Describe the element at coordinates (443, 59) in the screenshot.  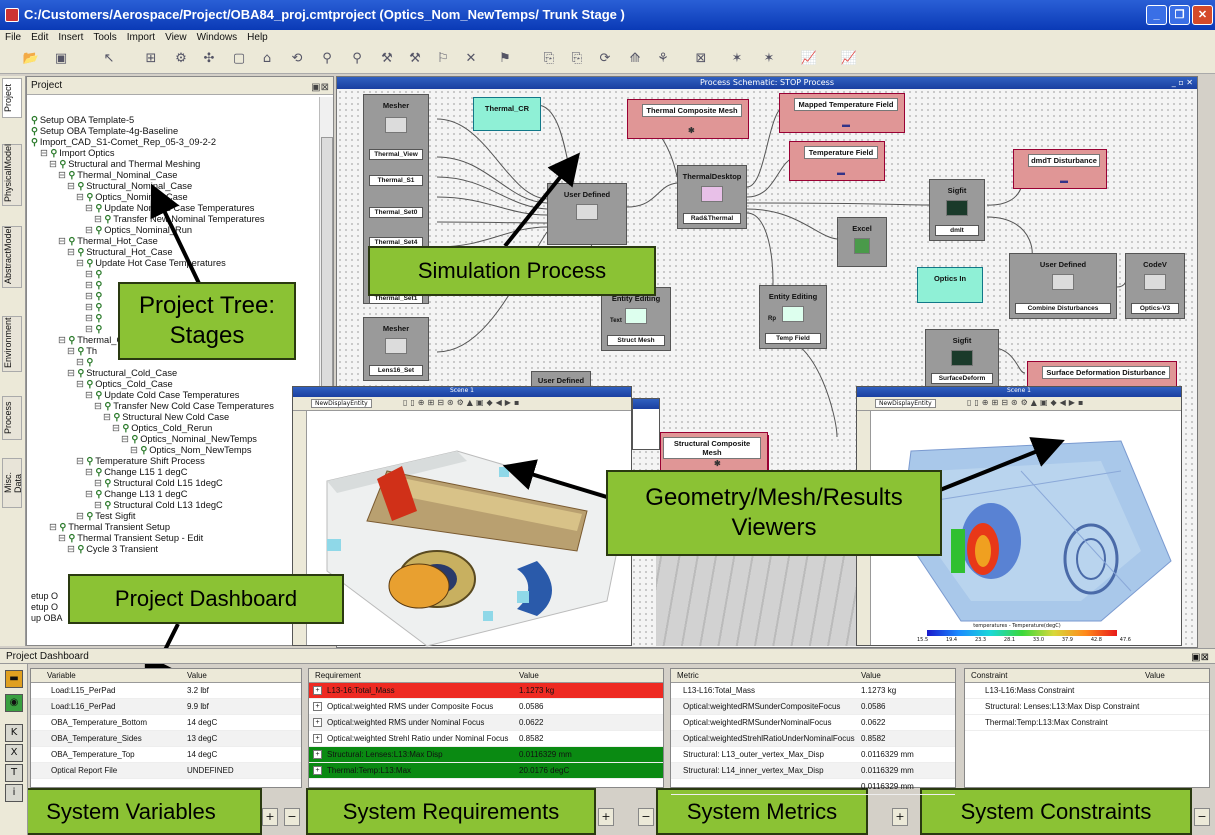
I see `tool-icon: ⚐` at that location.